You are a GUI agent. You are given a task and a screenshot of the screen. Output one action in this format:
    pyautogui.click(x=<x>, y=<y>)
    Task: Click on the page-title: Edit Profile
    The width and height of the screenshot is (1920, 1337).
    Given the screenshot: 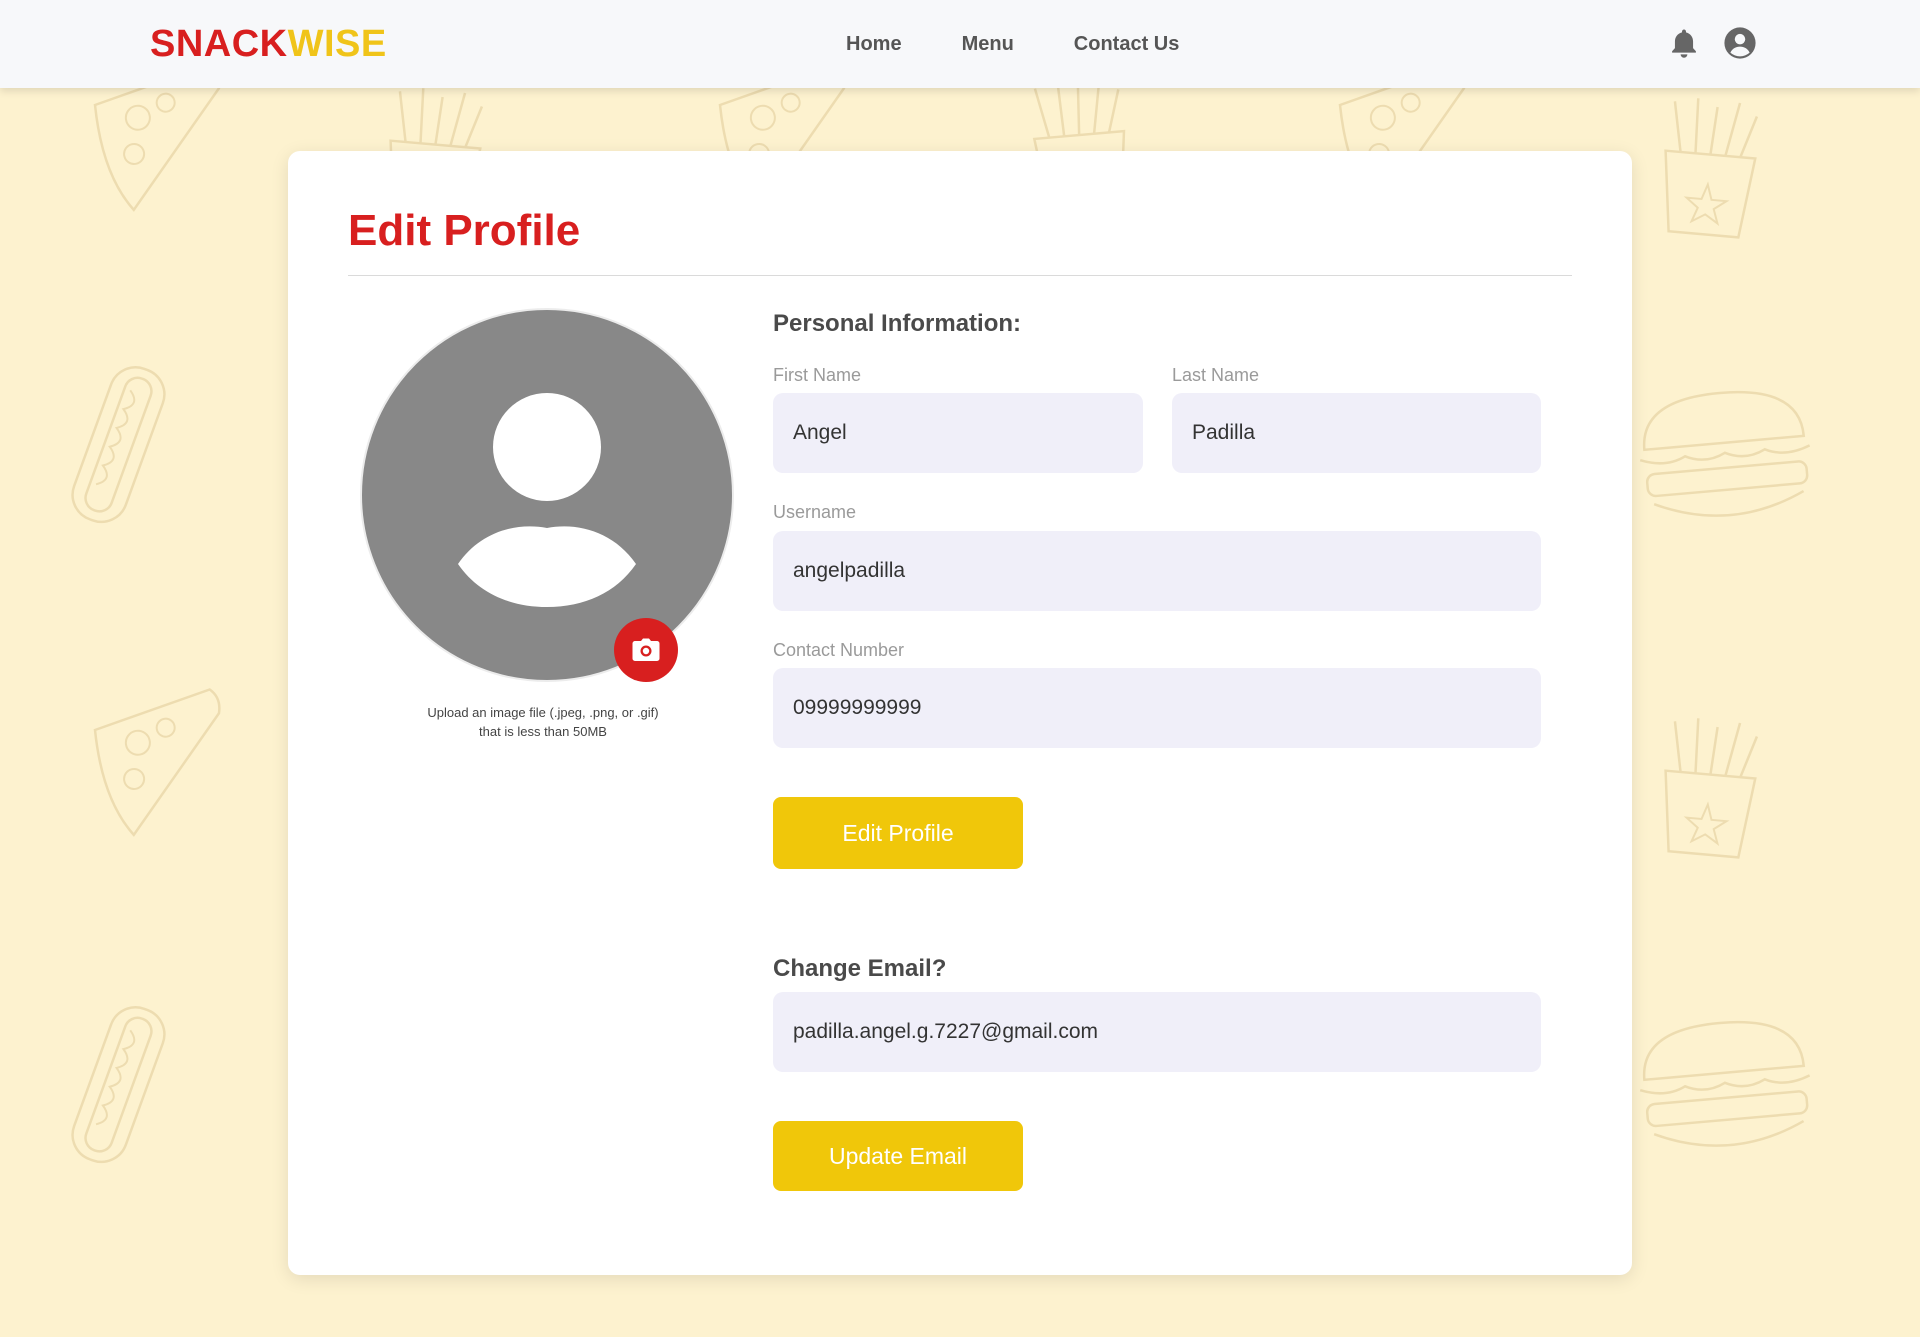 What is the action you would take?
    pyautogui.click(x=464, y=230)
    